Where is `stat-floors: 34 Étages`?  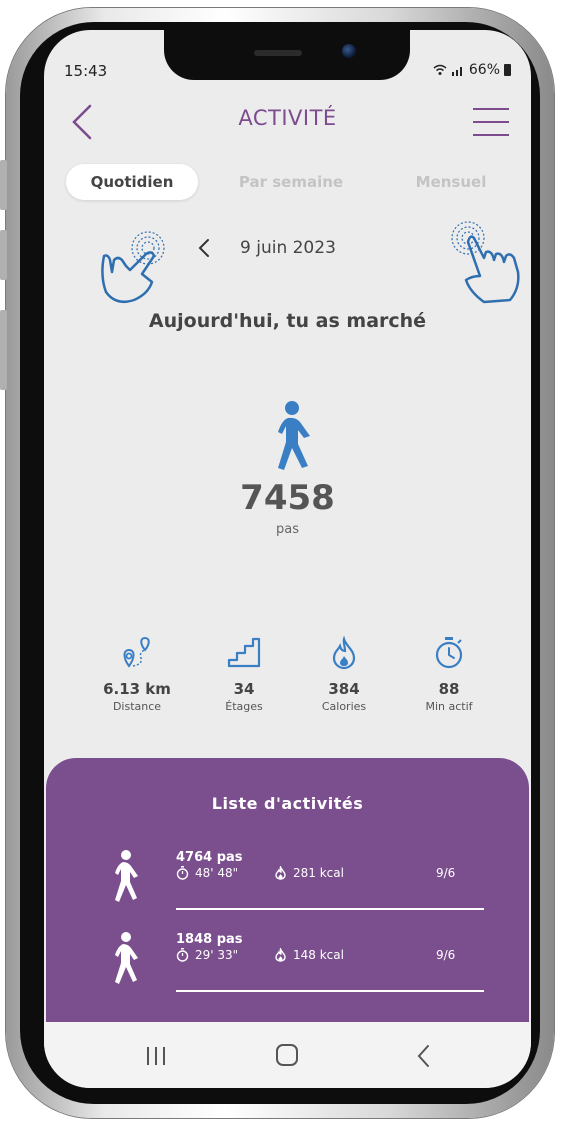 stat-floors: 34 Étages is located at coordinates (244, 674).